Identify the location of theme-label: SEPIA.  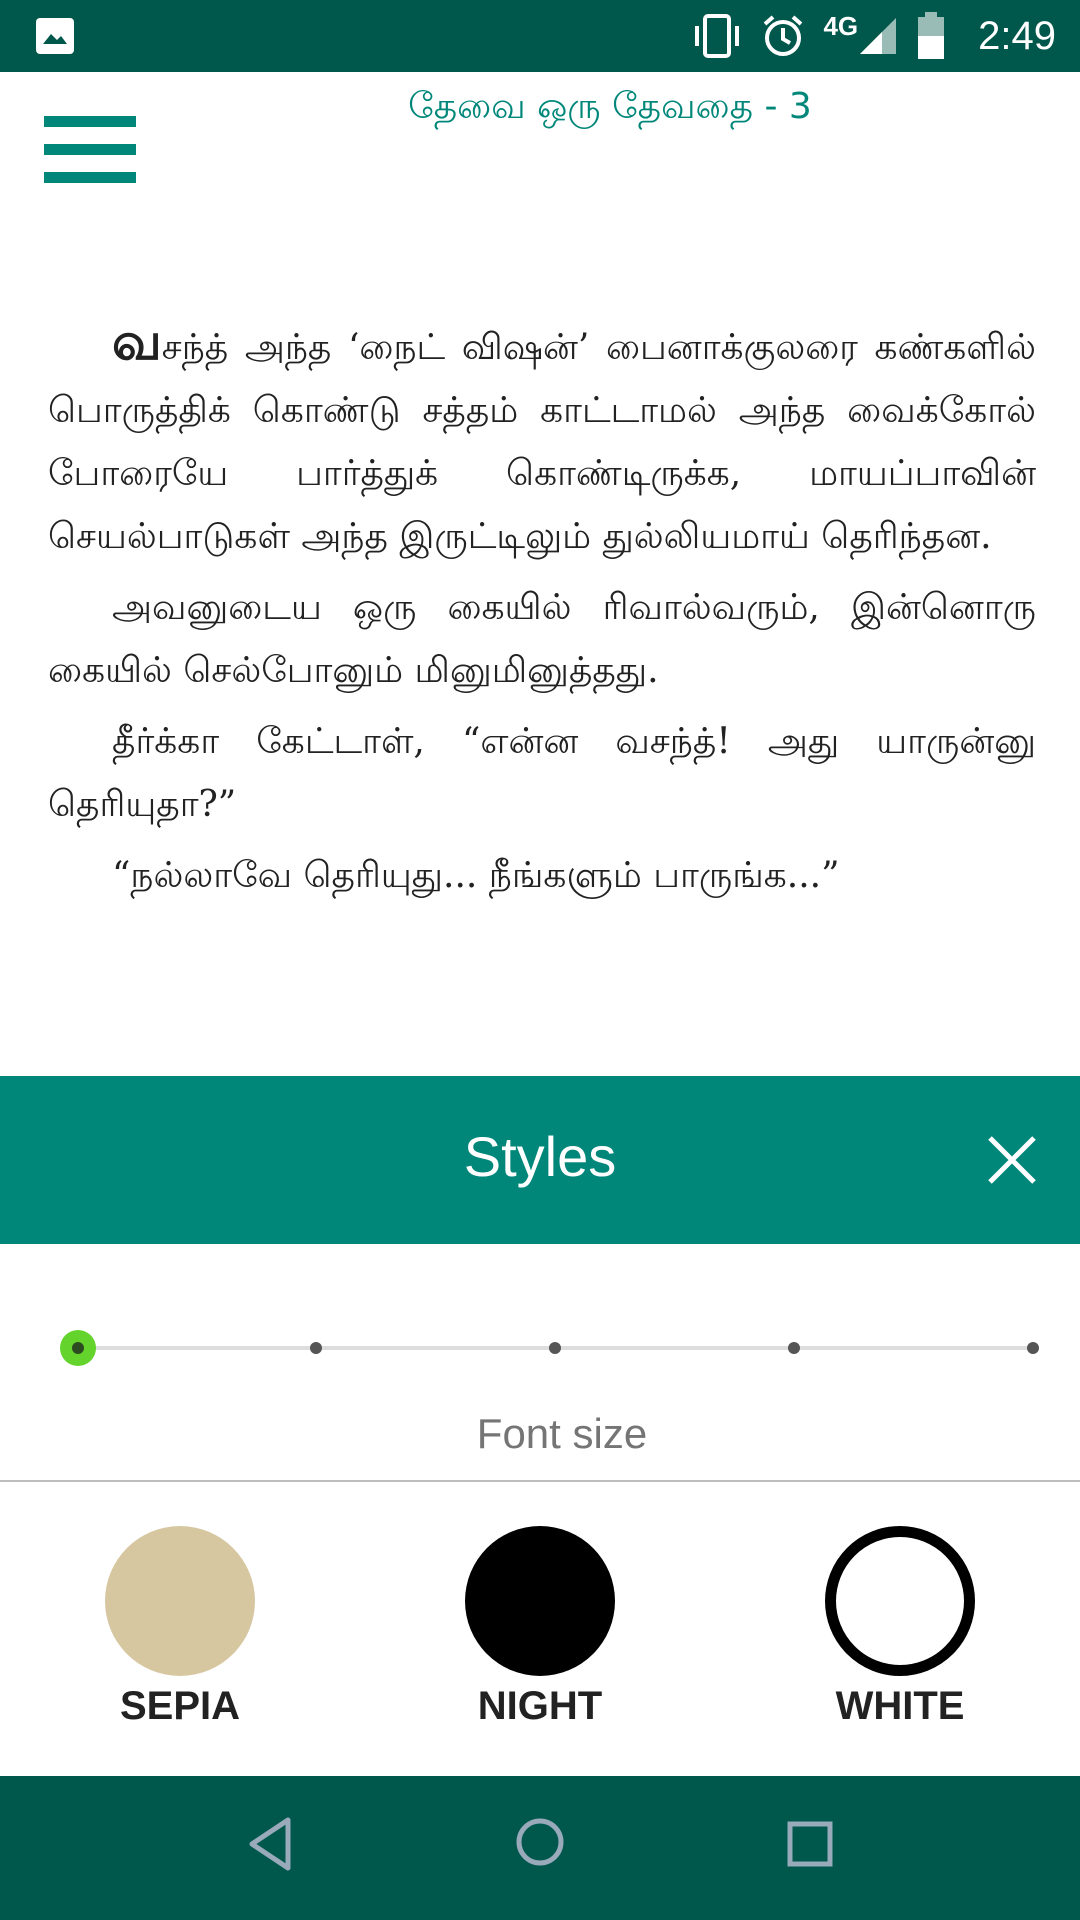
(180, 1706).